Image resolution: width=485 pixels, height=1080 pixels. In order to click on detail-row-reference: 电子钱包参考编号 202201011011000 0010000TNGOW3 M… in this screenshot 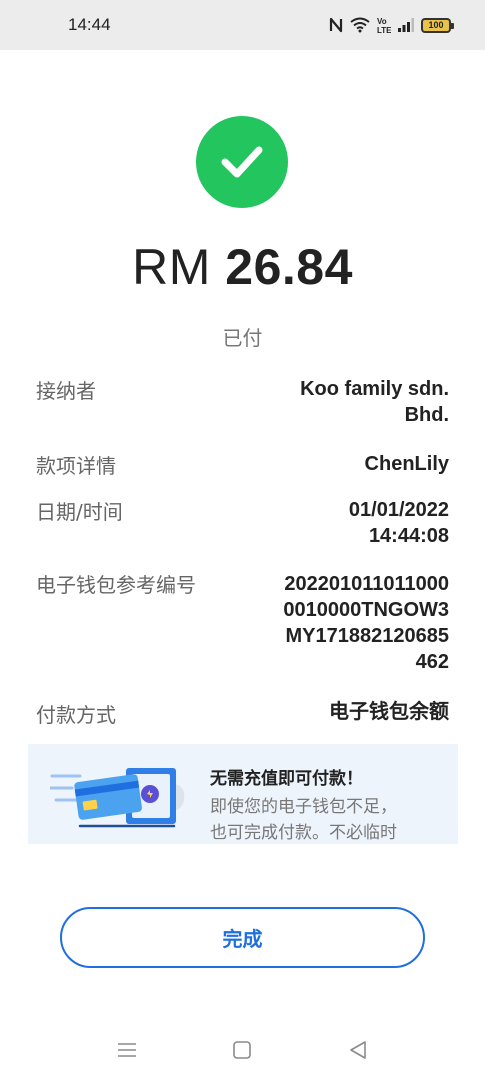, I will do `click(242, 622)`.